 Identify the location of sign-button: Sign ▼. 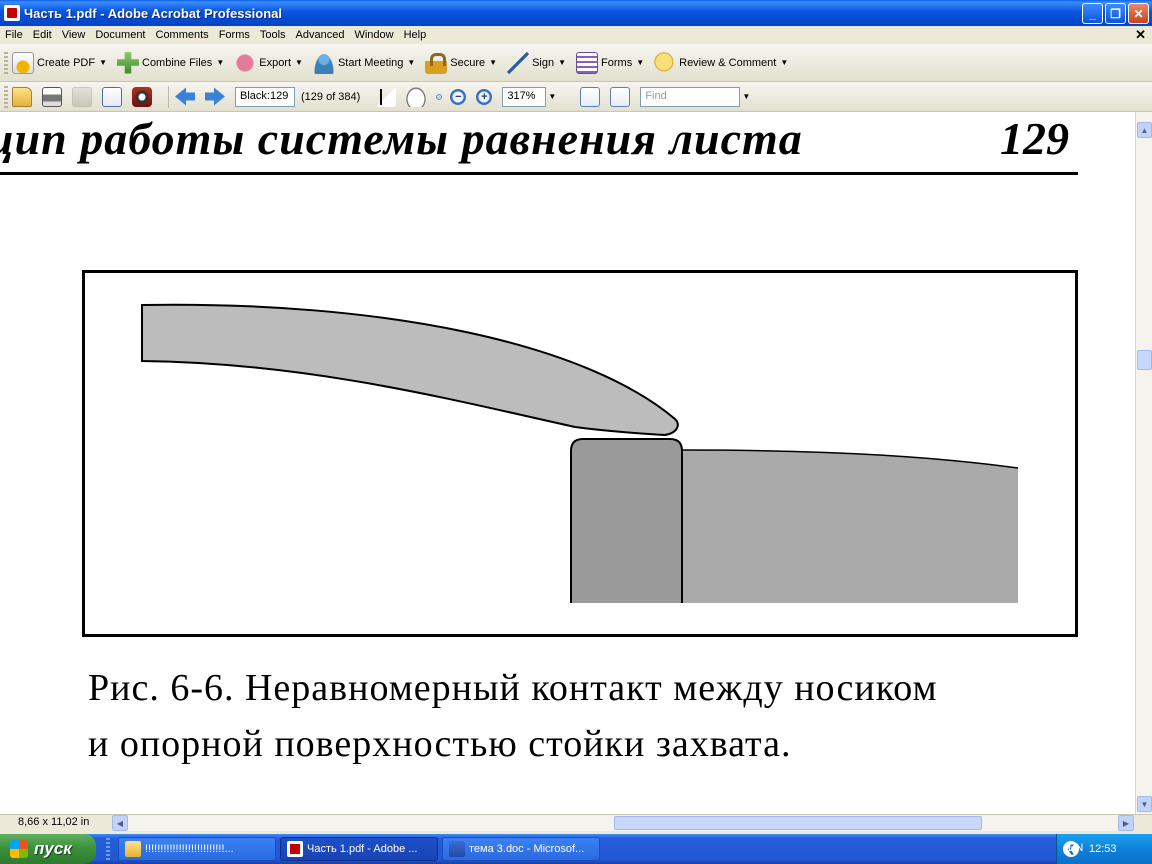
(536, 63).